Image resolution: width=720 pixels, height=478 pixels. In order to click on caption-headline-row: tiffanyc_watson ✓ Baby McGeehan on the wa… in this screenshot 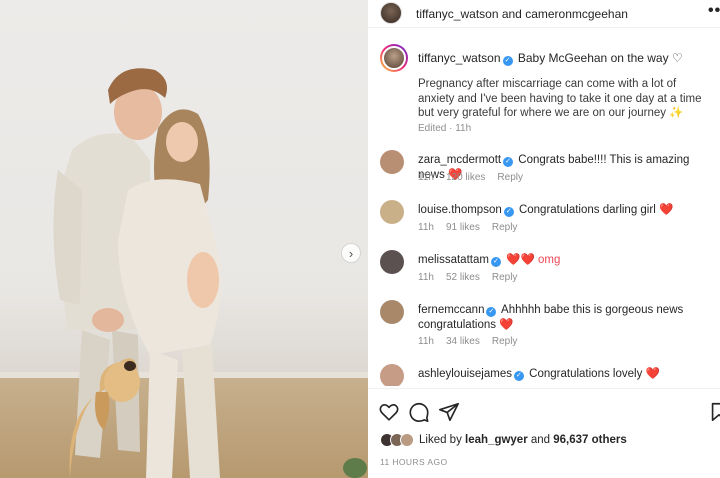, I will do `click(550, 58)`.